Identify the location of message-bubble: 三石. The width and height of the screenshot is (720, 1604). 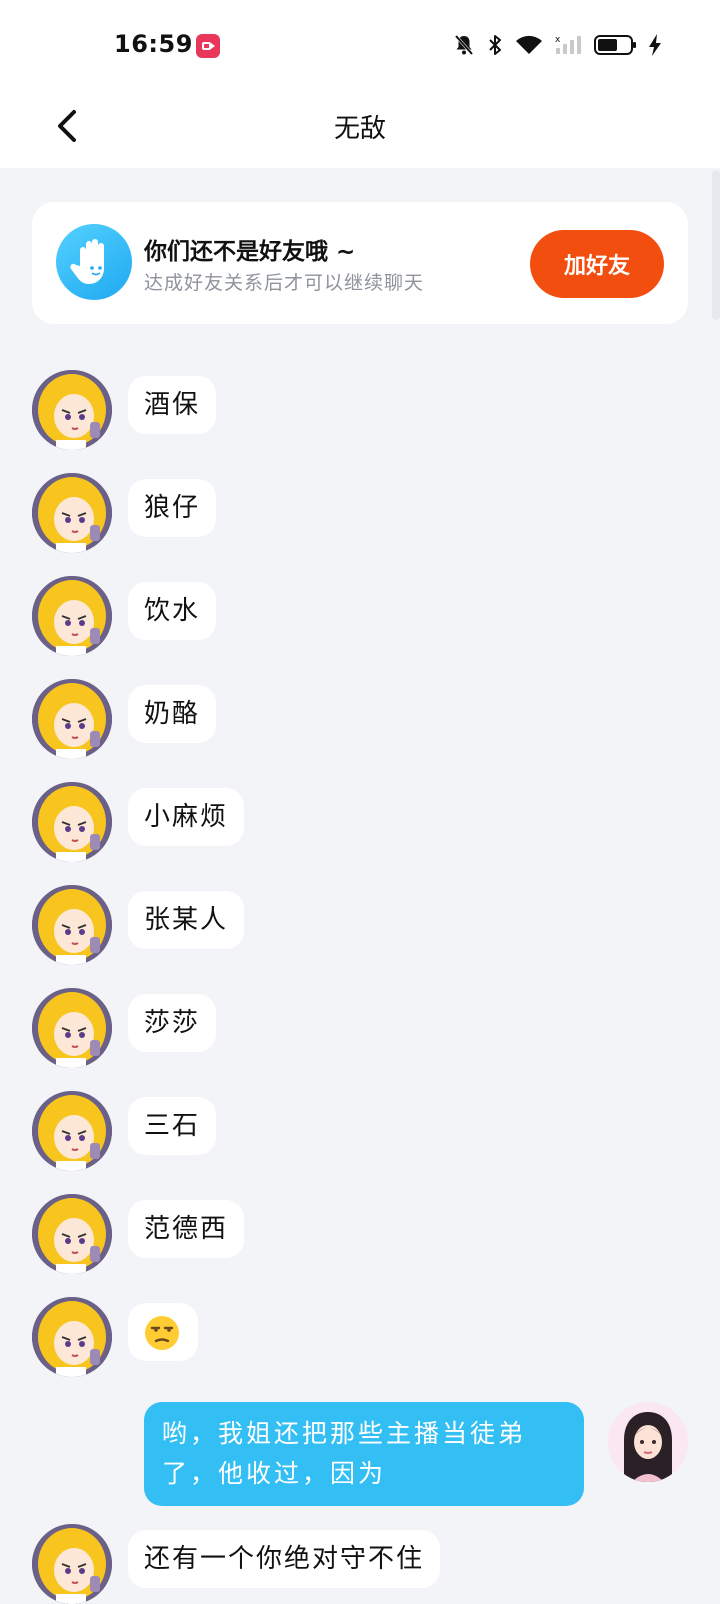
(172, 1126).